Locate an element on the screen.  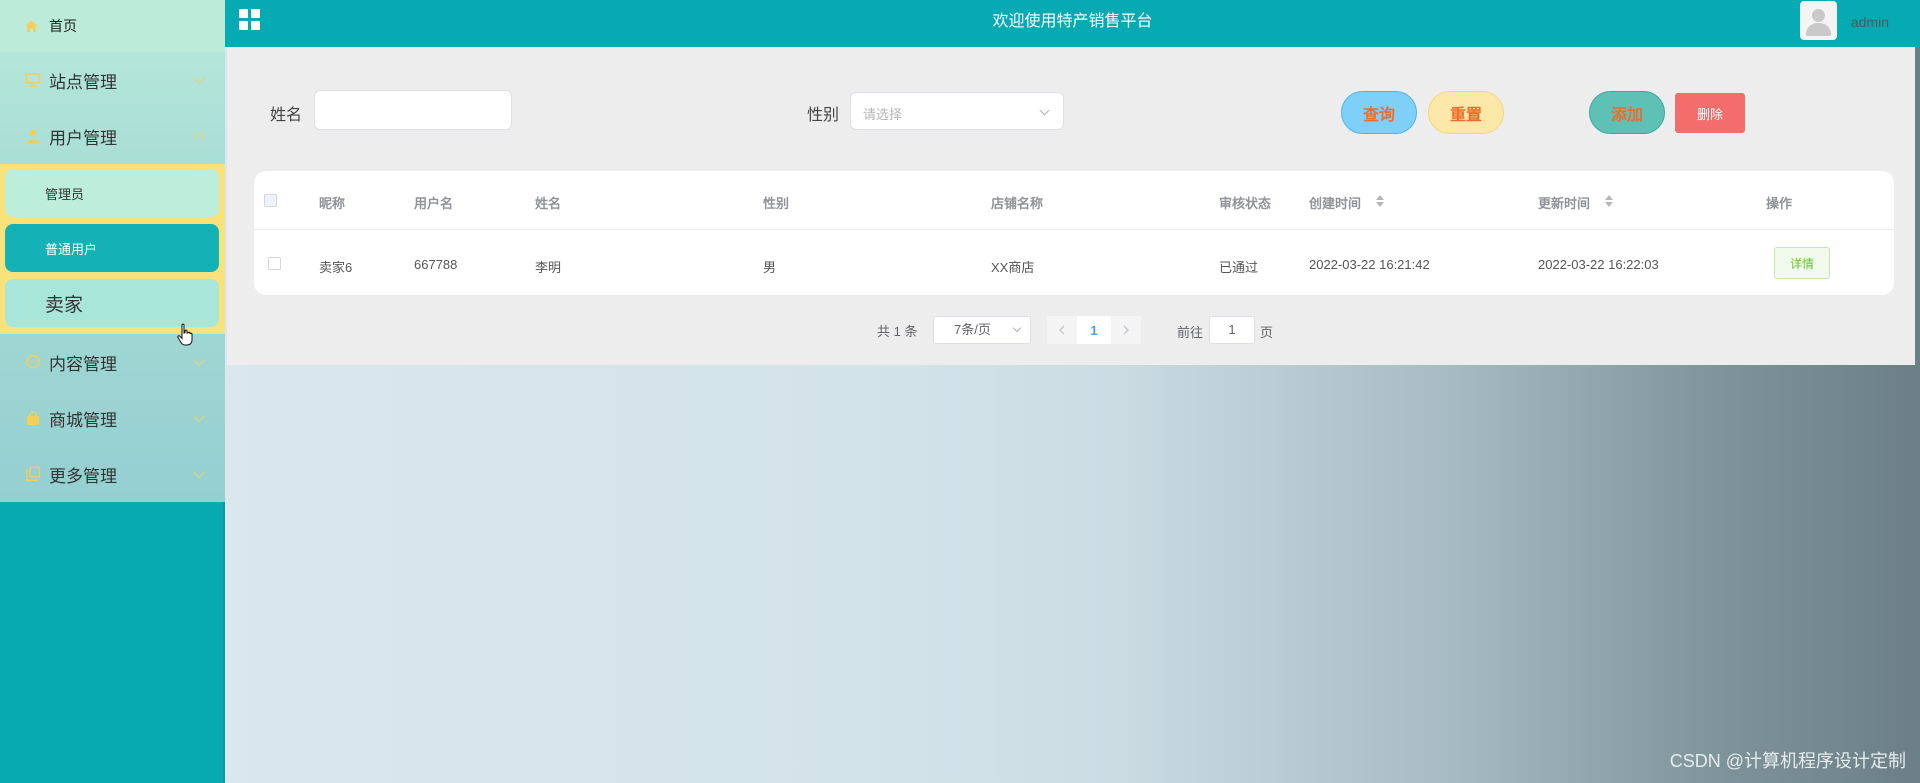
sidebar-menu: 首页 站点管理 用户管理 管理员 普通用户 卖家 内容管理 商城管理 更多管理 is located at coordinates (112, 251).